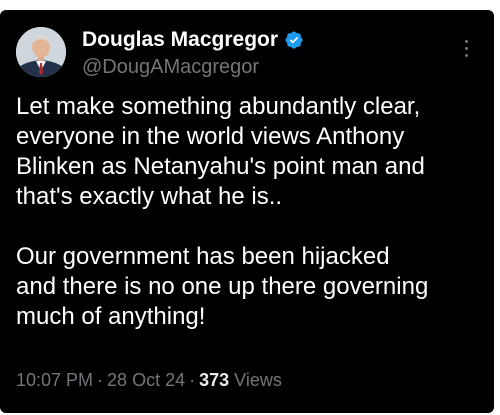 Image resolution: width=500 pixels, height=415 pixels. What do you see at coordinates (214, 380) in the screenshot?
I see `views-count: 373` at bounding box center [214, 380].